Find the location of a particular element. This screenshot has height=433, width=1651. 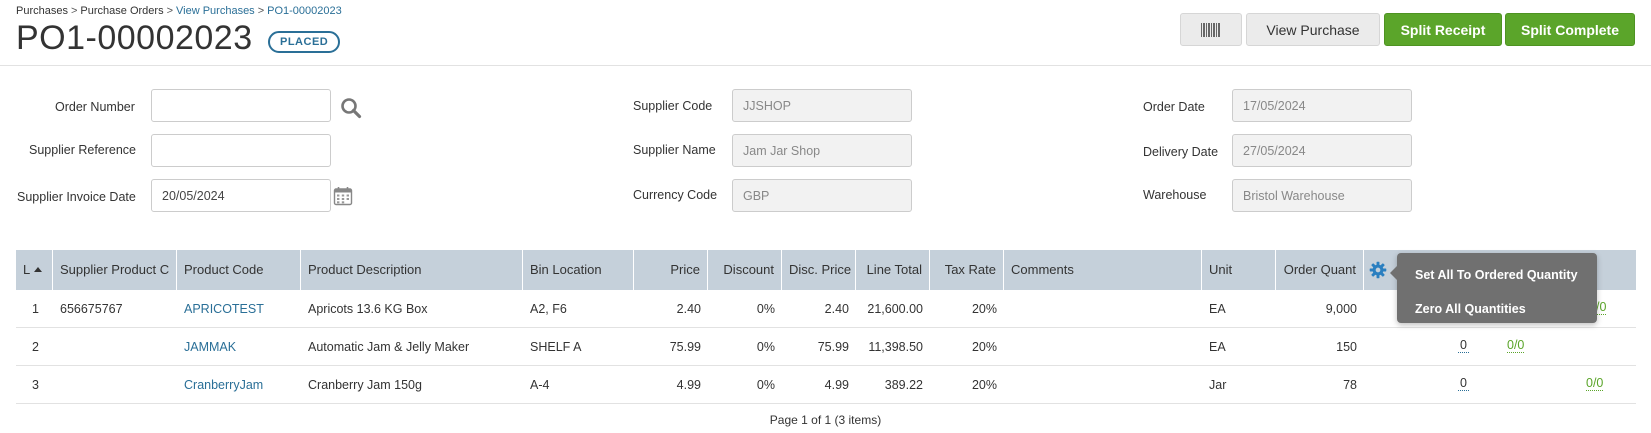

received-ratio-text: /0 is located at coordinates (1601, 307).